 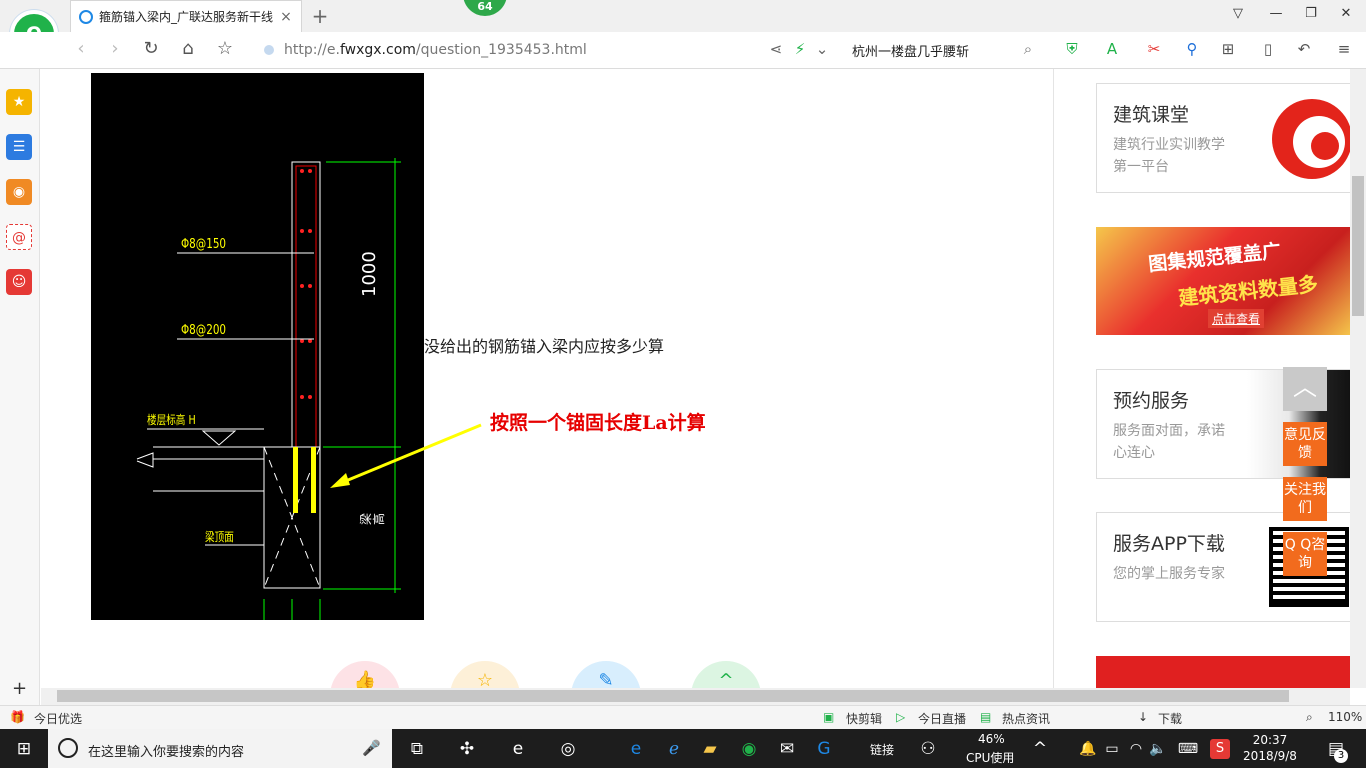 What do you see at coordinates (674, 749) in the screenshot?
I see `ie-icon: ℯ` at bounding box center [674, 749].